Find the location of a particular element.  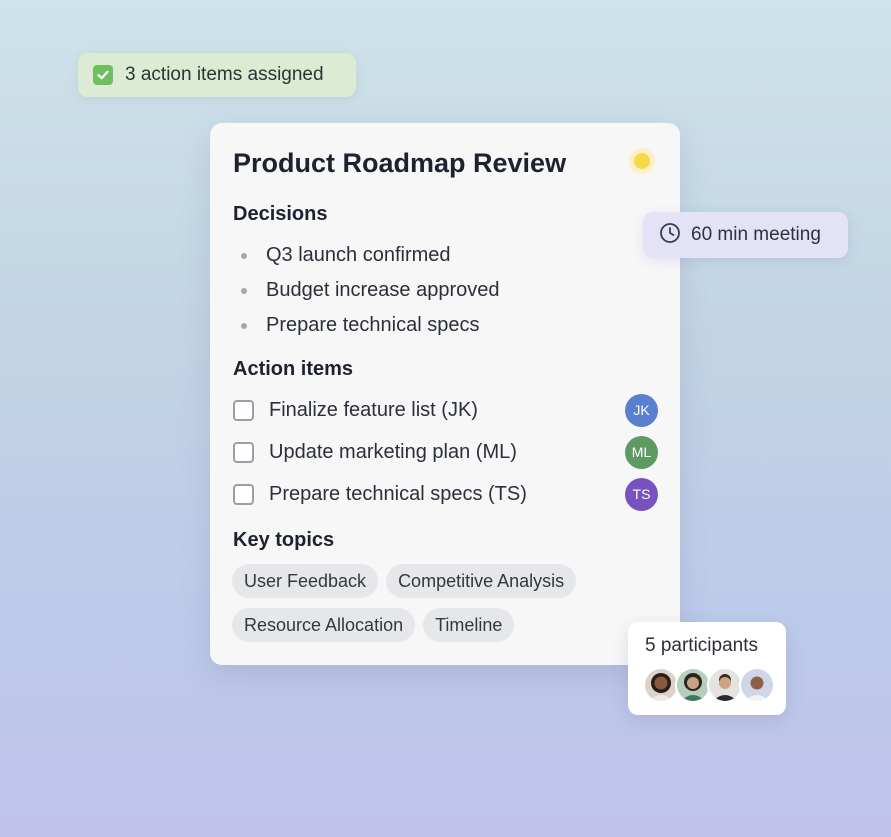

decision-item: Budget increase approved is located at coordinates (370, 290).